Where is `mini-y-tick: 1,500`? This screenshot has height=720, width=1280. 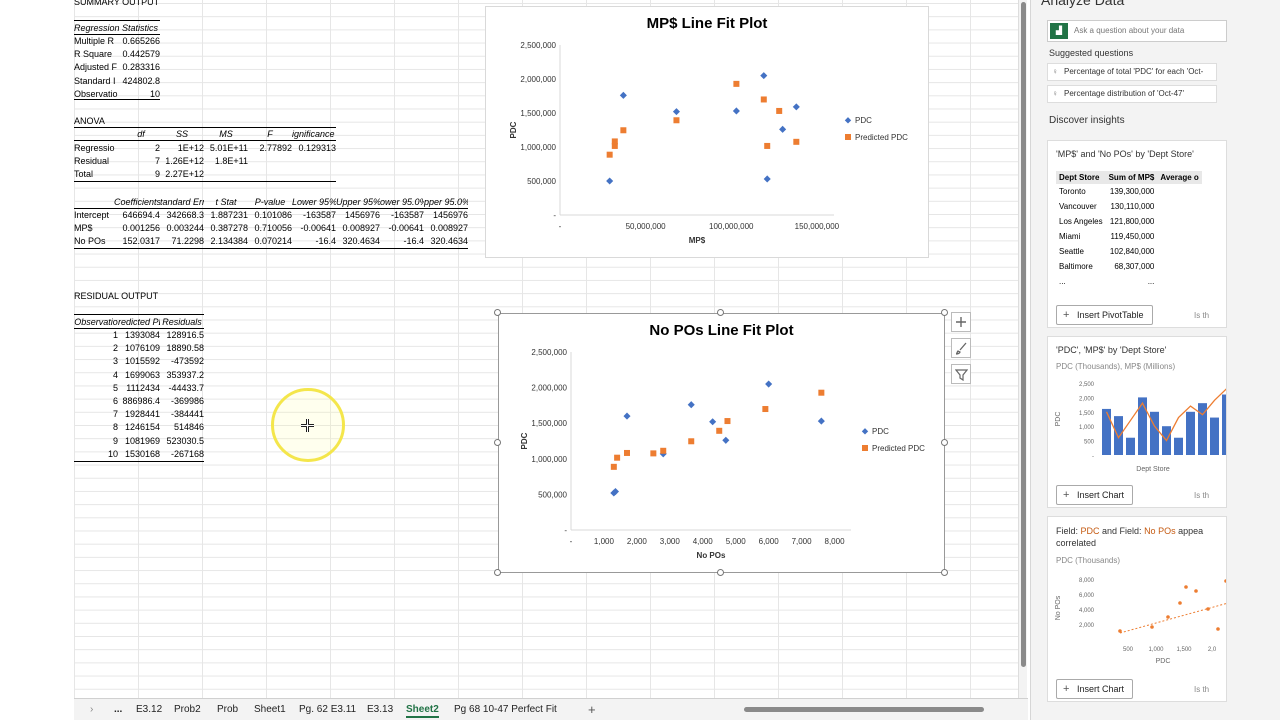 mini-y-tick: 1,500 is located at coordinates (1087, 414).